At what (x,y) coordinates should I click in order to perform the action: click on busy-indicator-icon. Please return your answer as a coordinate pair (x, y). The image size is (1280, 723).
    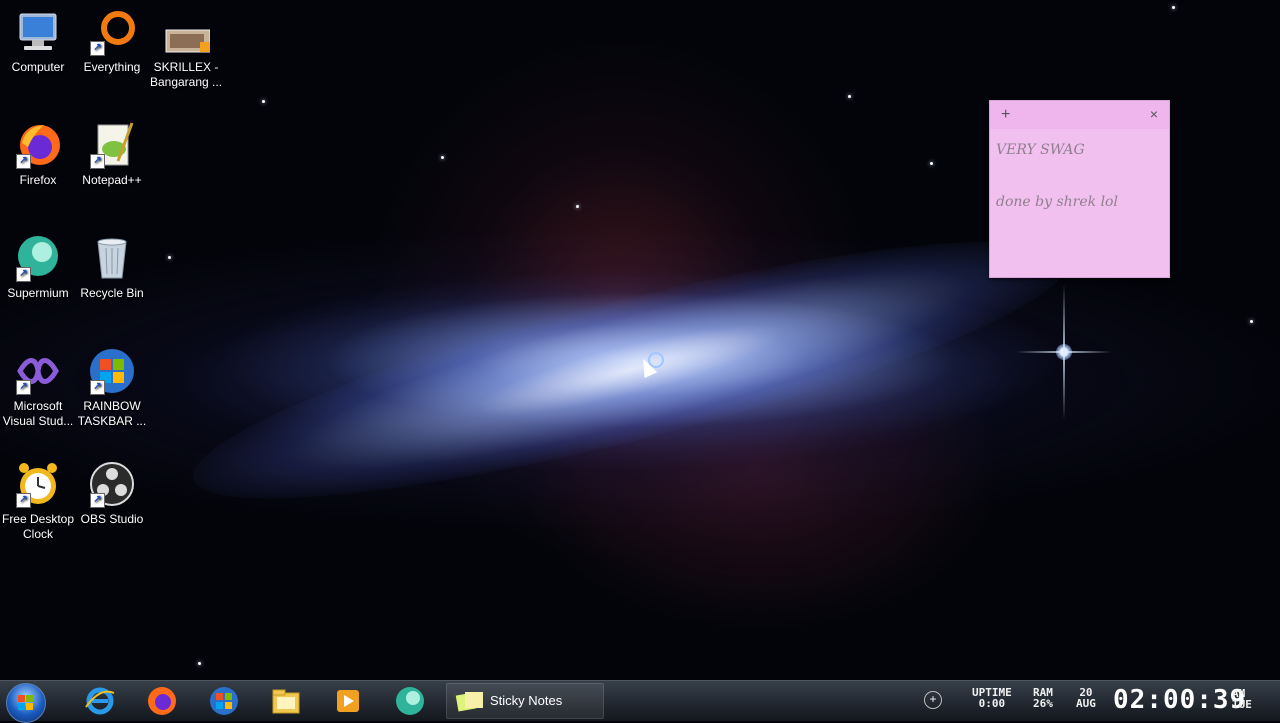
    Looking at the image, I should click on (656, 360).